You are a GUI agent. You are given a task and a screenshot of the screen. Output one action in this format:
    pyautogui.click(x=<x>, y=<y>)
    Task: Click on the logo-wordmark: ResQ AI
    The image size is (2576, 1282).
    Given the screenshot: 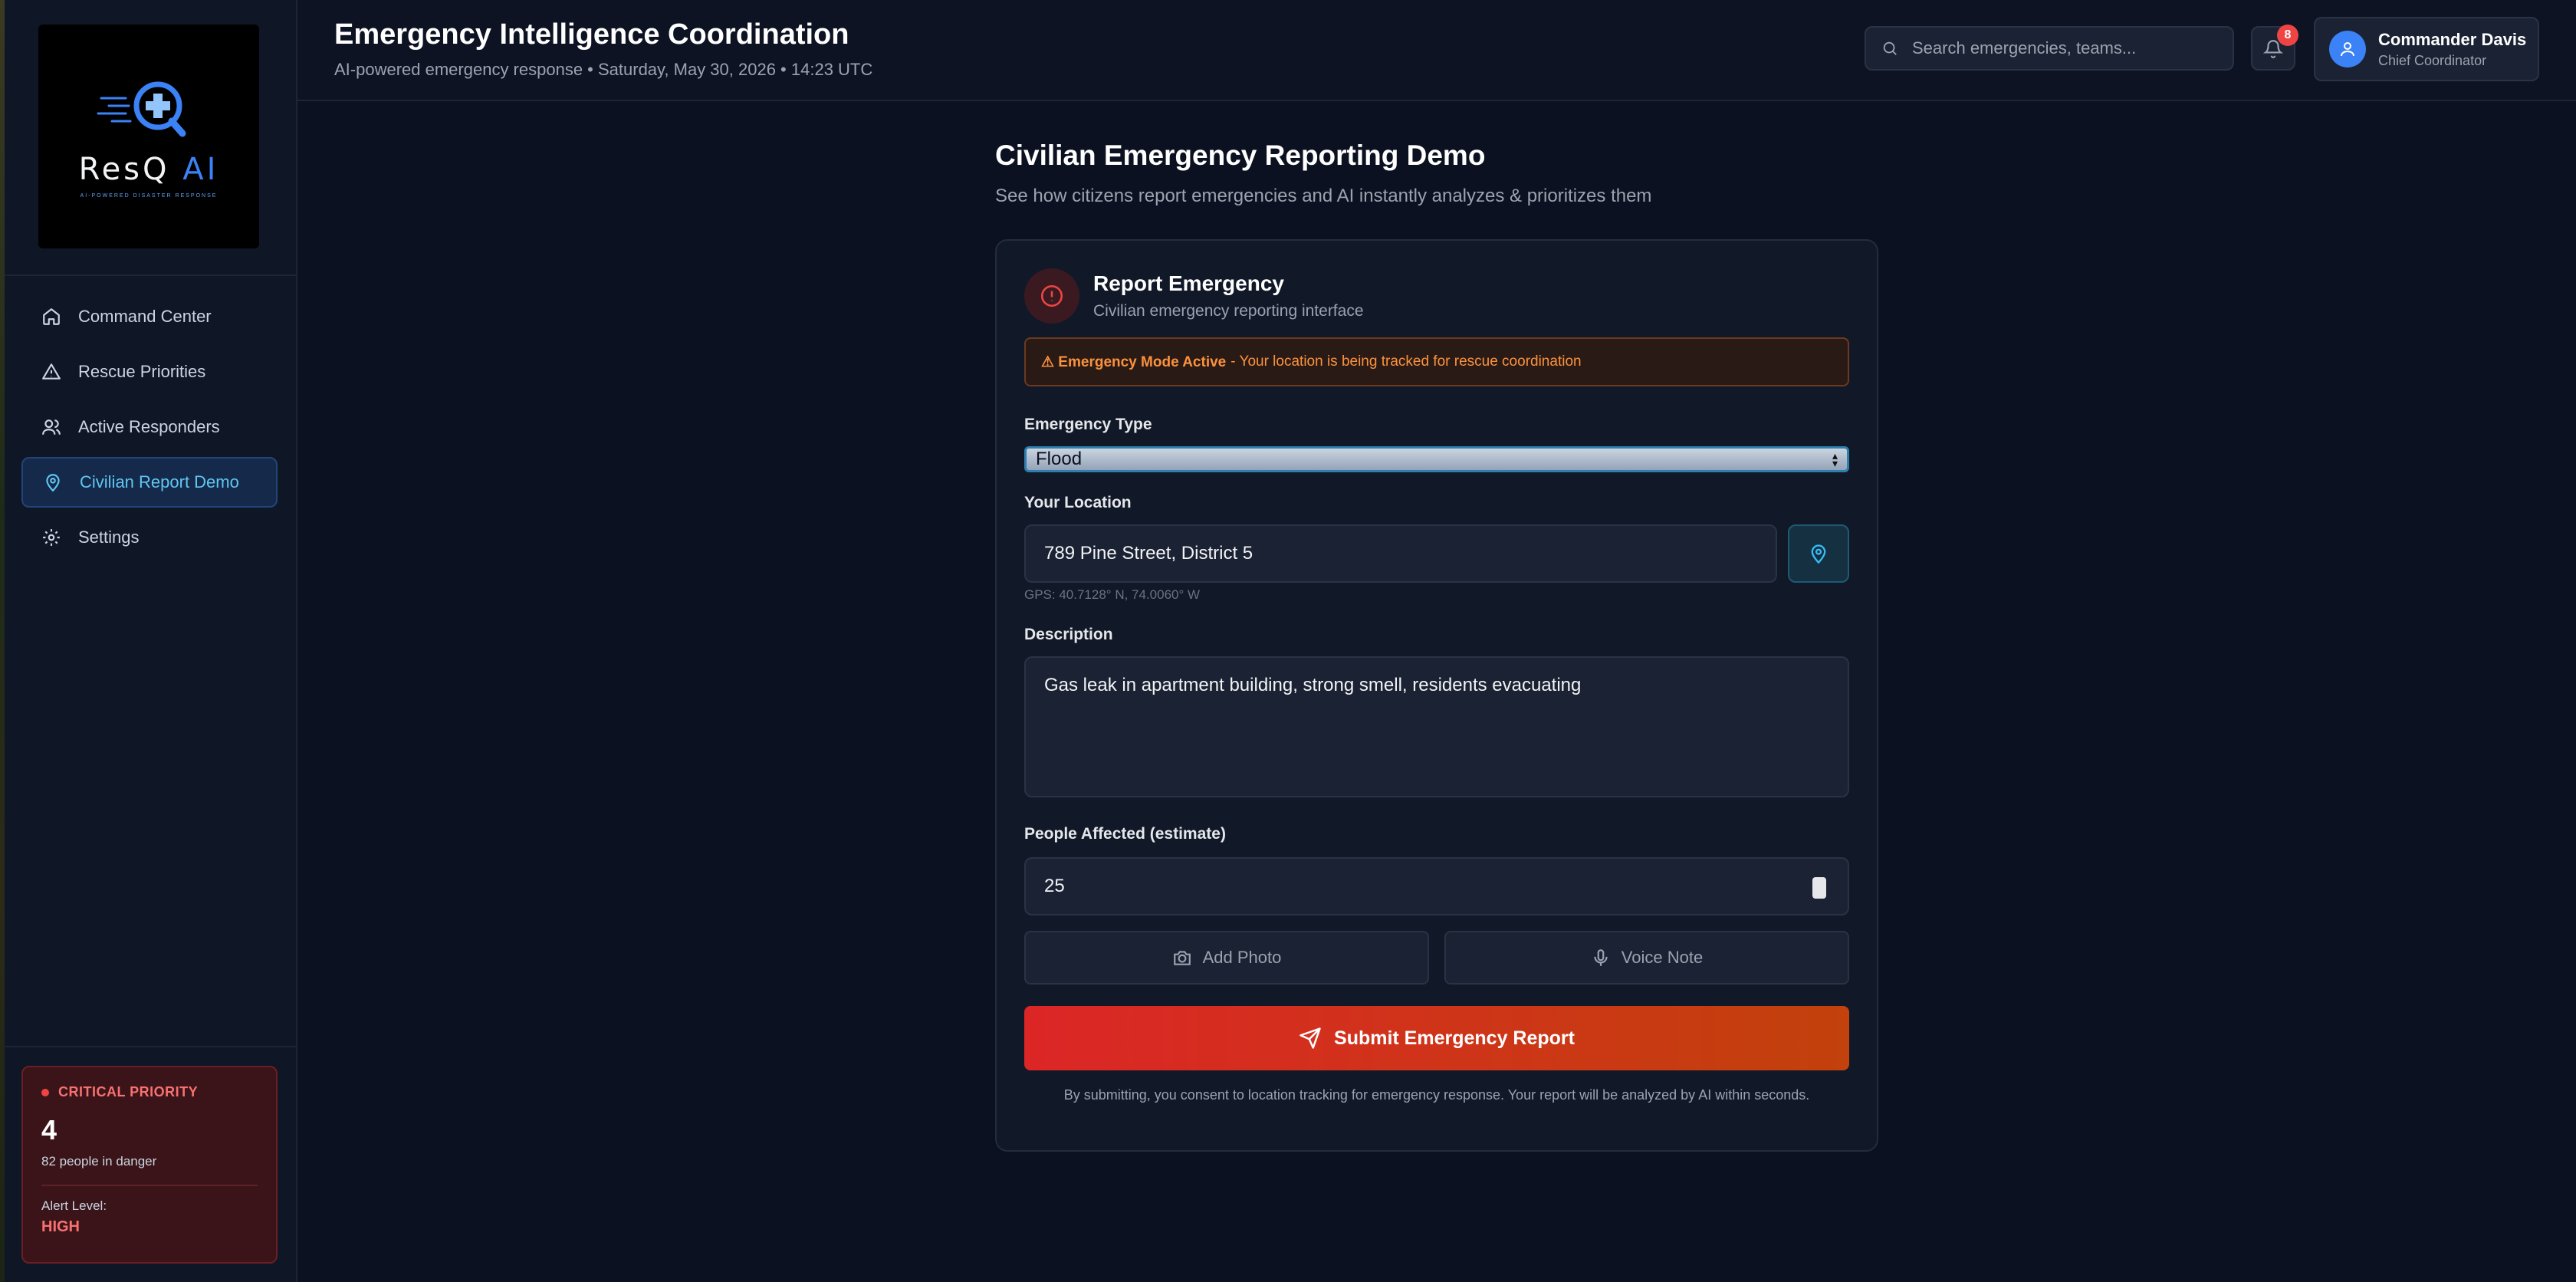 What is the action you would take?
    pyautogui.click(x=148, y=169)
    